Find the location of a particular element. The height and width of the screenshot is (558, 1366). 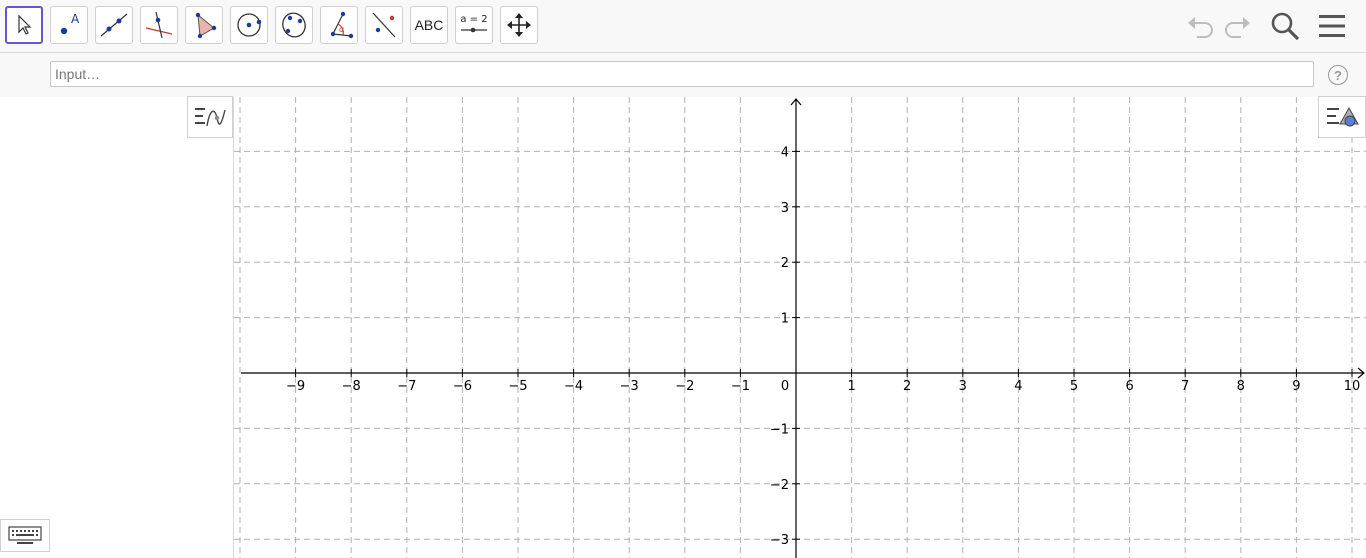

undo-button is located at coordinates (1200, 26).